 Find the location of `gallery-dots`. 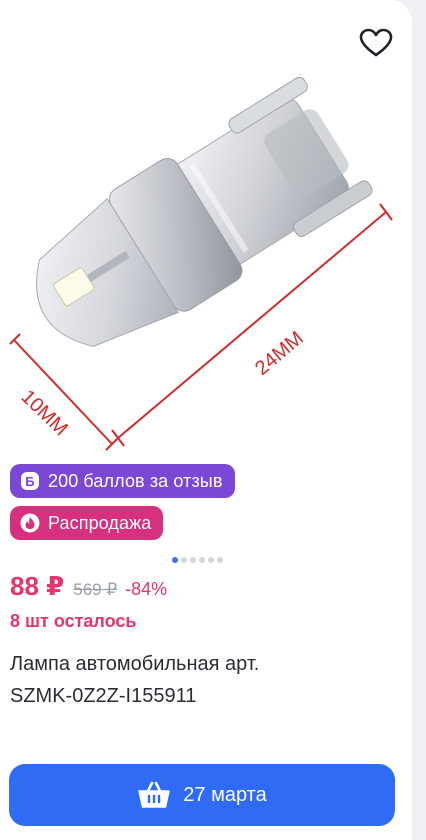

gallery-dots is located at coordinates (197, 560).